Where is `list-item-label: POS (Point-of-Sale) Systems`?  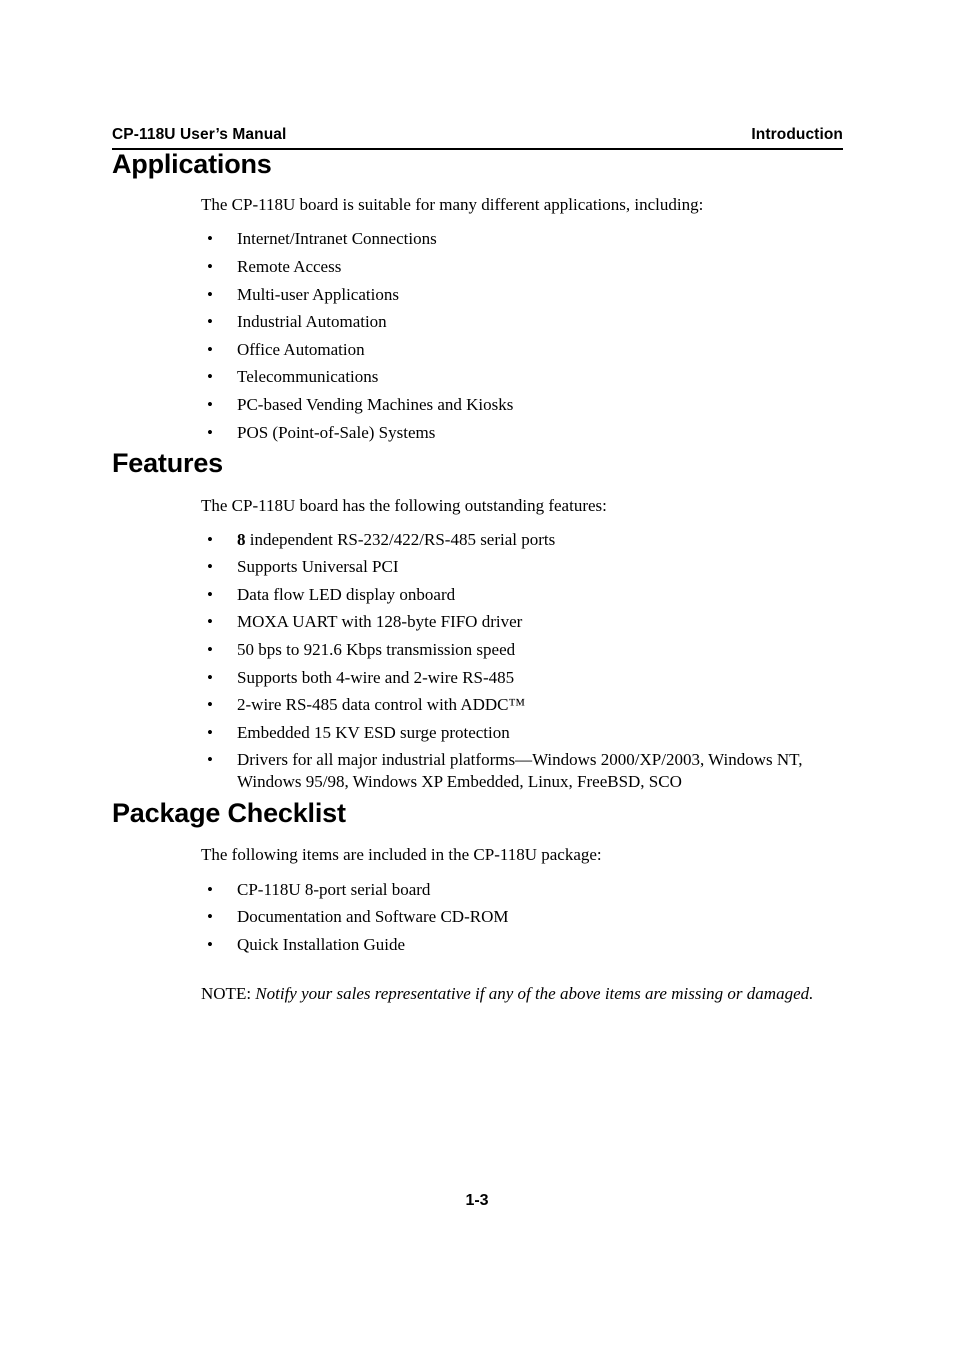
list-item-label: POS (Point-of-Sale) Systems is located at coordinates (336, 432).